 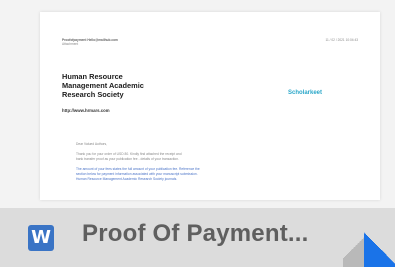 What do you see at coordinates (379, 248) in the screenshot?
I see `corner-tab-icon` at bounding box center [379, 248].